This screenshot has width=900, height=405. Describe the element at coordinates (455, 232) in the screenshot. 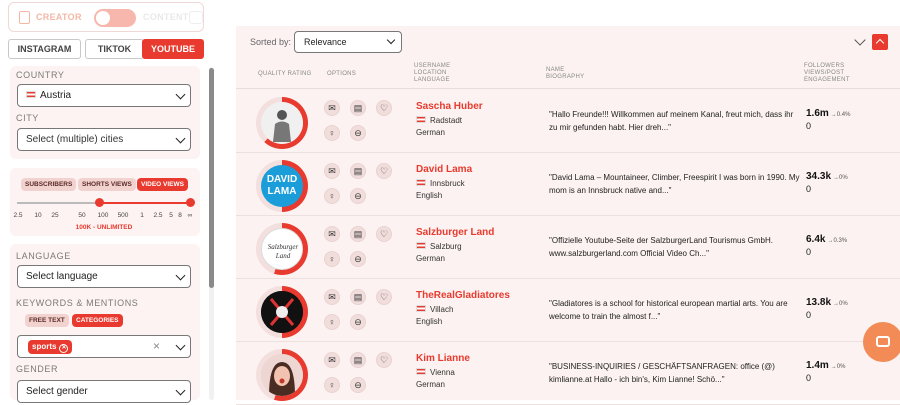

I see `username: Salzburger Land` at that location.